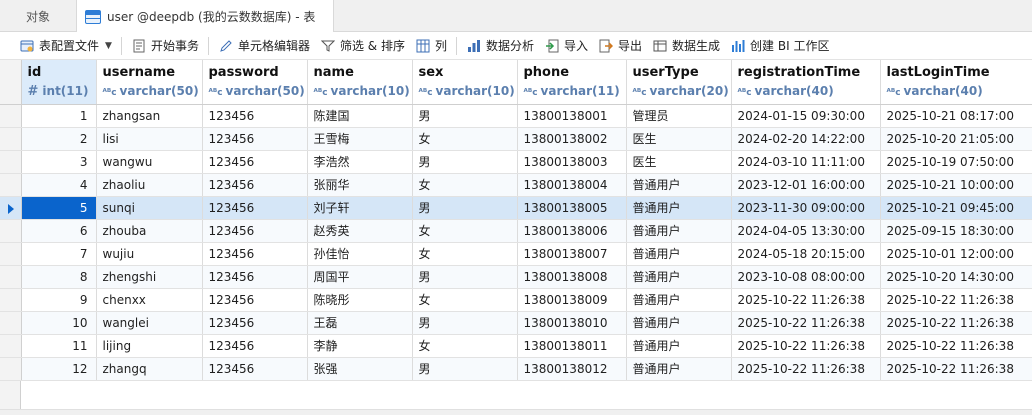  What do you see at coordinates (59, 369) in the screenshot?
I see `table-cell-id: 12` at bounding box center [59, 369].